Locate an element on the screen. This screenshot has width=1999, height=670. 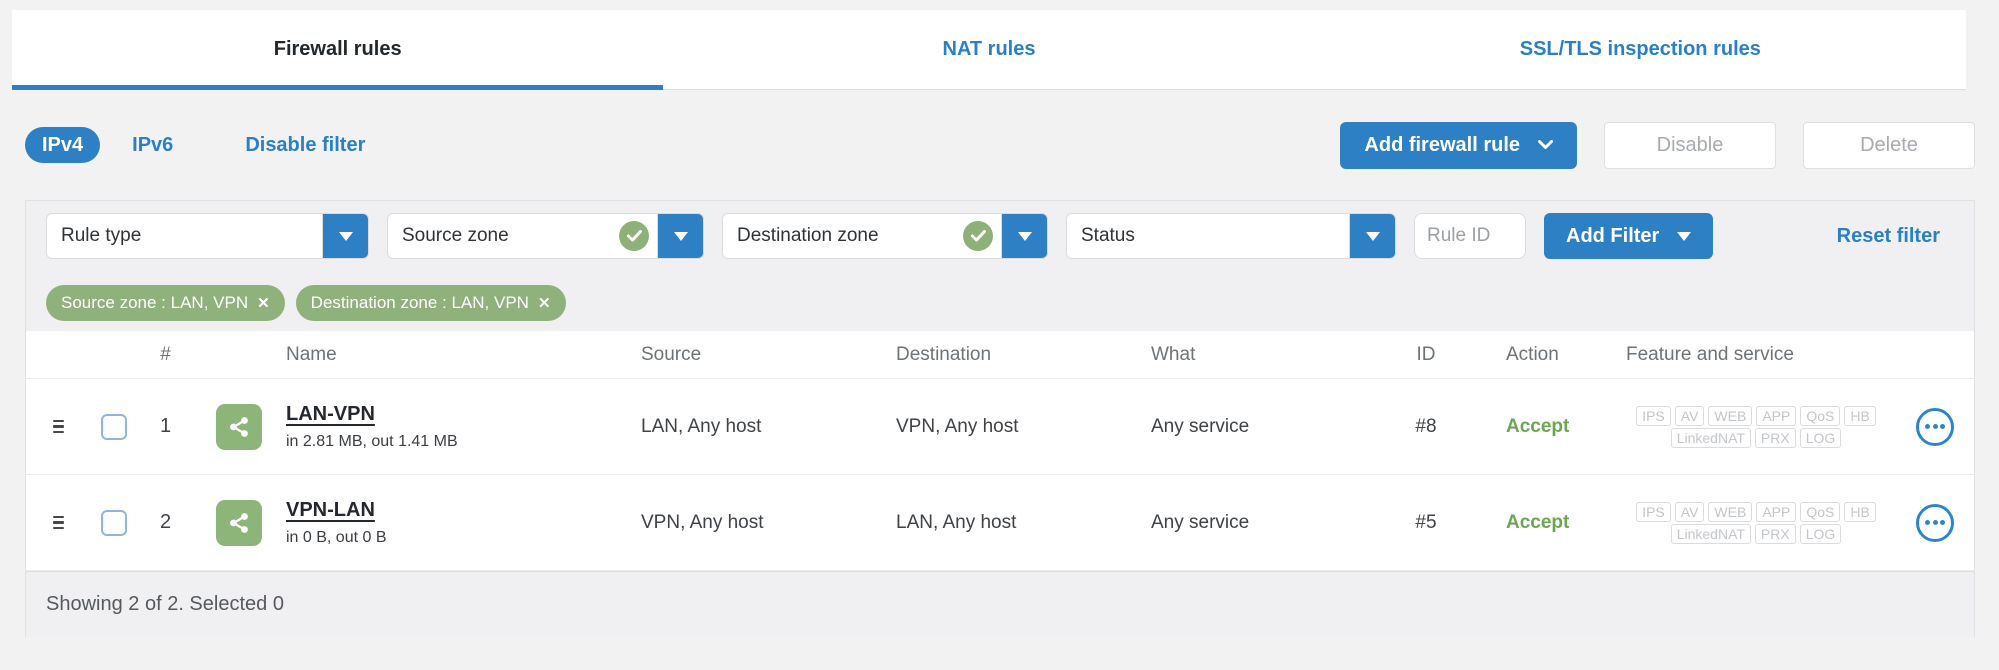
header-what: What is located at coordinates (1173, 354).